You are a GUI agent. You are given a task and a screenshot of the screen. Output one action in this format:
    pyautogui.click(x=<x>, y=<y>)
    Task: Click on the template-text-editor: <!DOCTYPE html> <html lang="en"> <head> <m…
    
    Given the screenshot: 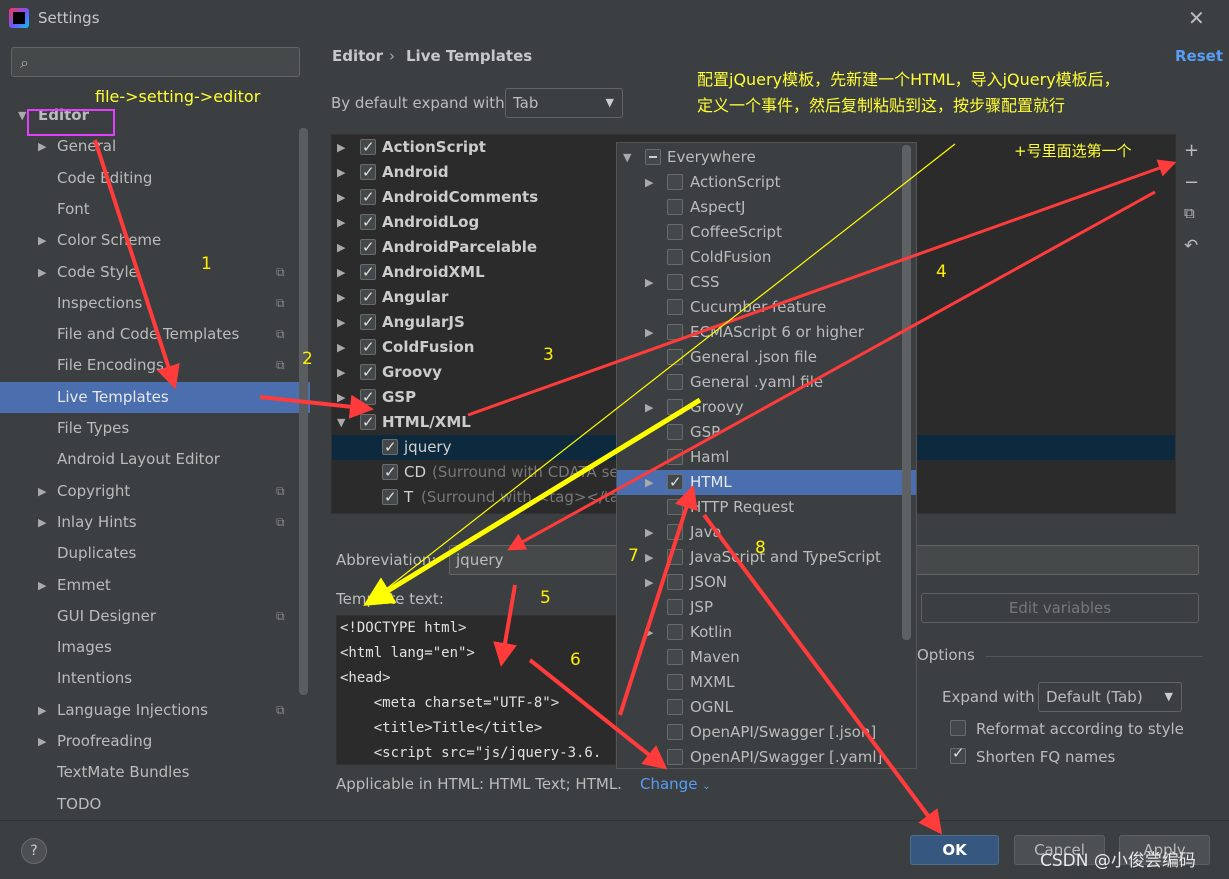 What is the action you would take?
    pyautogui.click(x=476, y=690)
    